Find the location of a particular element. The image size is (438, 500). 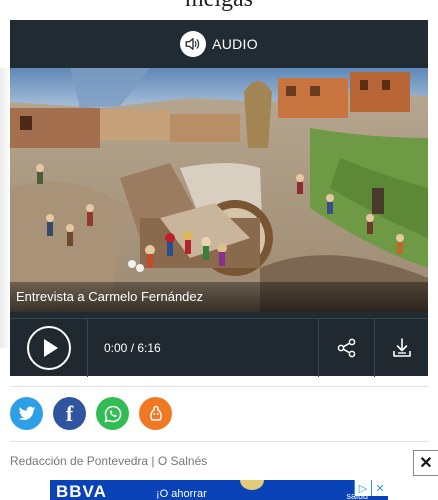

ad-headline: ¡O ahorrar is located at coordinates (181, 494).